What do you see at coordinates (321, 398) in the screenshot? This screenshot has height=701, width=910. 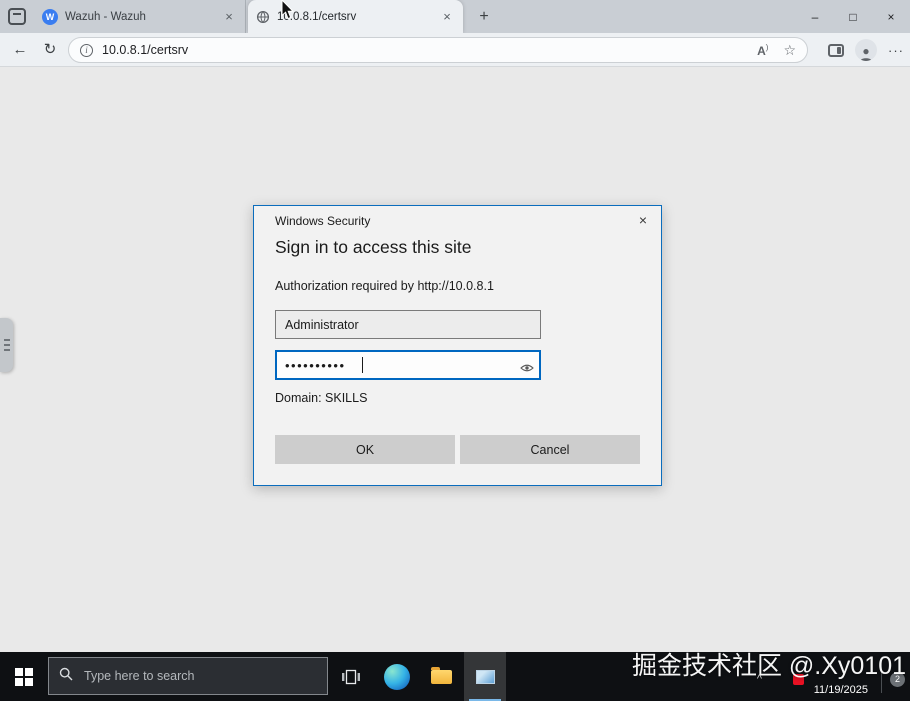 I see `domain-label: Domain: SKILLS` at bounding box center [321, 398].